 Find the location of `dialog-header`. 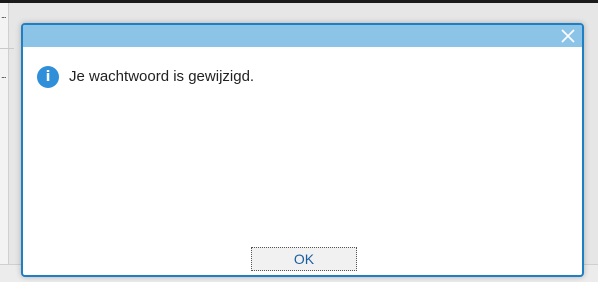

dialog-header is located at coordinates (302, 36).